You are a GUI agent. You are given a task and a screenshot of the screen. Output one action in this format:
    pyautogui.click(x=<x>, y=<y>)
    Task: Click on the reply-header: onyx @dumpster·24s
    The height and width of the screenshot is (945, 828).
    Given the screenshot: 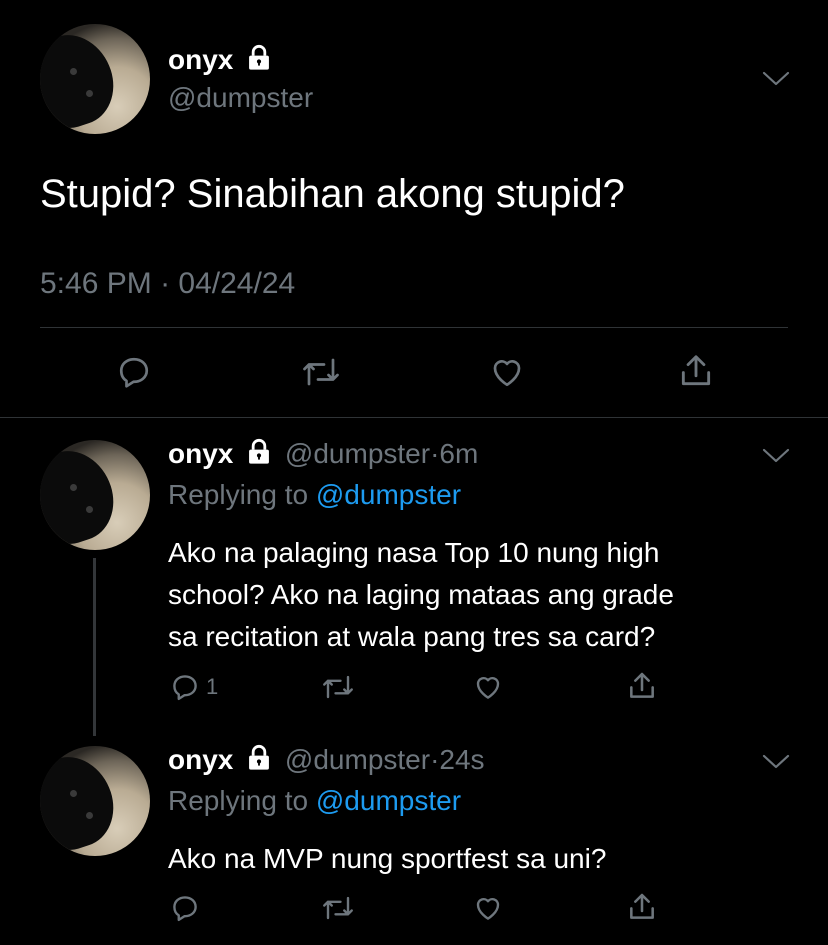 What is the action you would take?
    pyautogui.click(x=326, y=761)
    